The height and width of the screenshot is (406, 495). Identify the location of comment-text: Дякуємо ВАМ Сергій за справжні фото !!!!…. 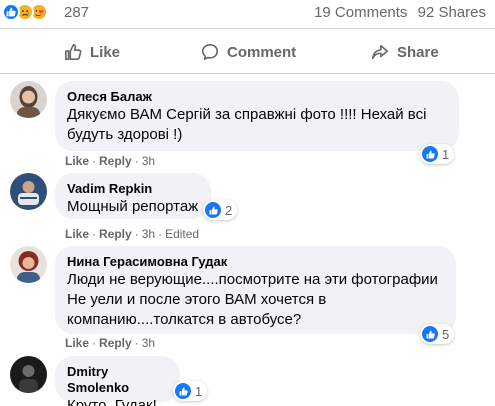
(249, 124).